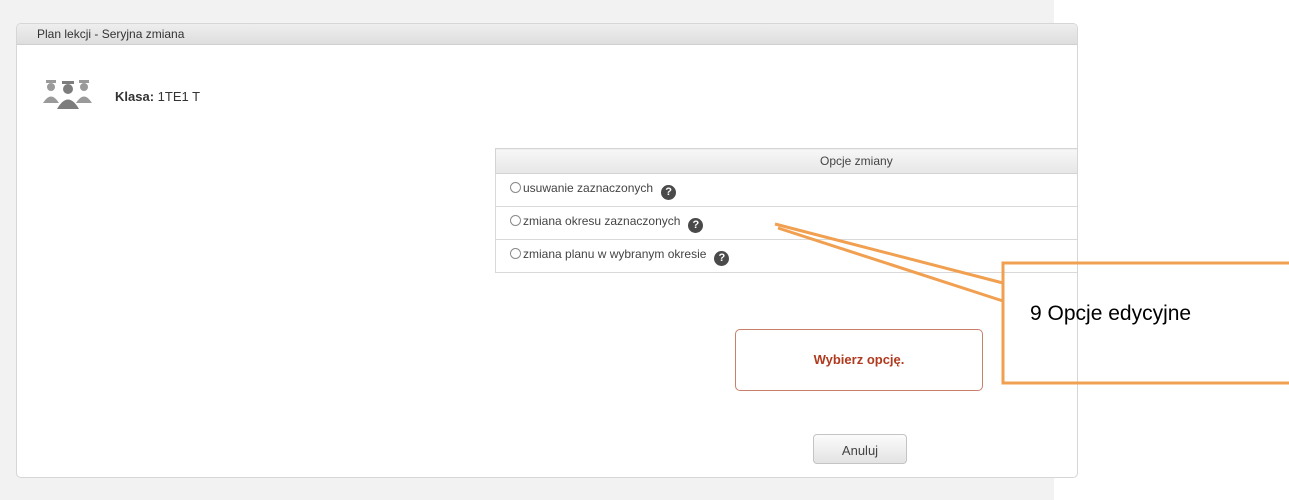 This screenshot has height=500, width=1289. I want to click on class-label-value: 1TE1 T, so click(179, 96).